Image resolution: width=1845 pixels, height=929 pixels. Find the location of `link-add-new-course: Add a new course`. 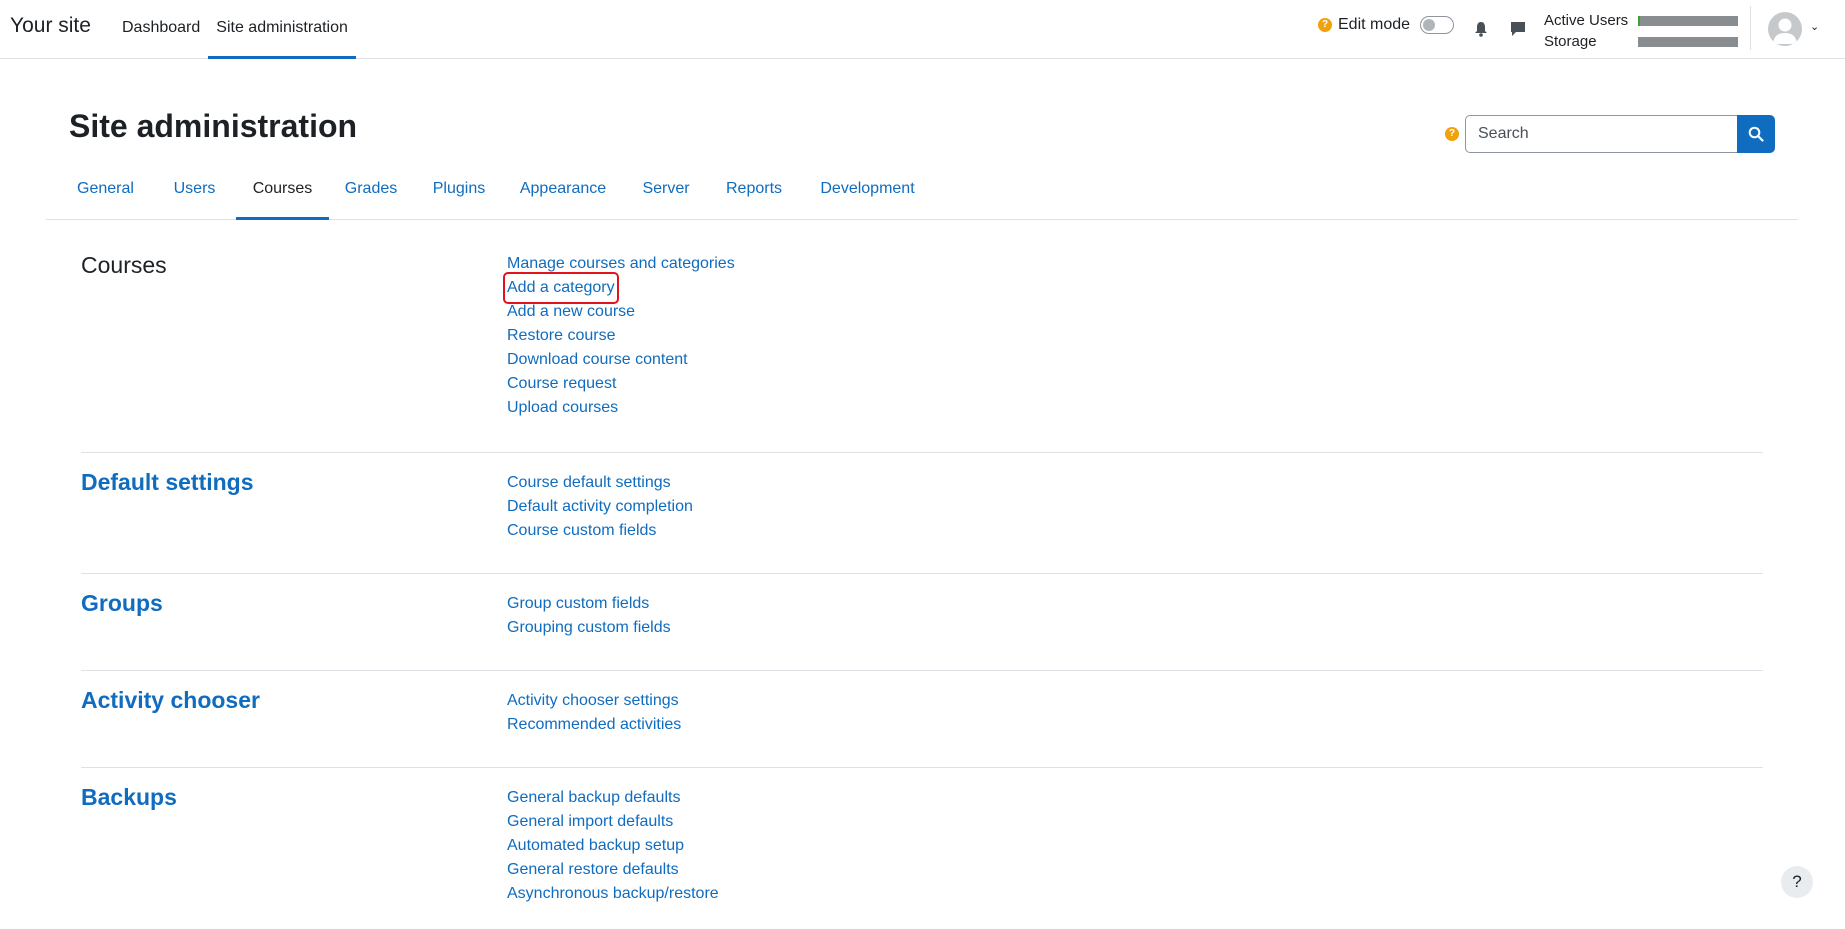

link-add-new-course: Add a new course is located at coordinates (621, 312).